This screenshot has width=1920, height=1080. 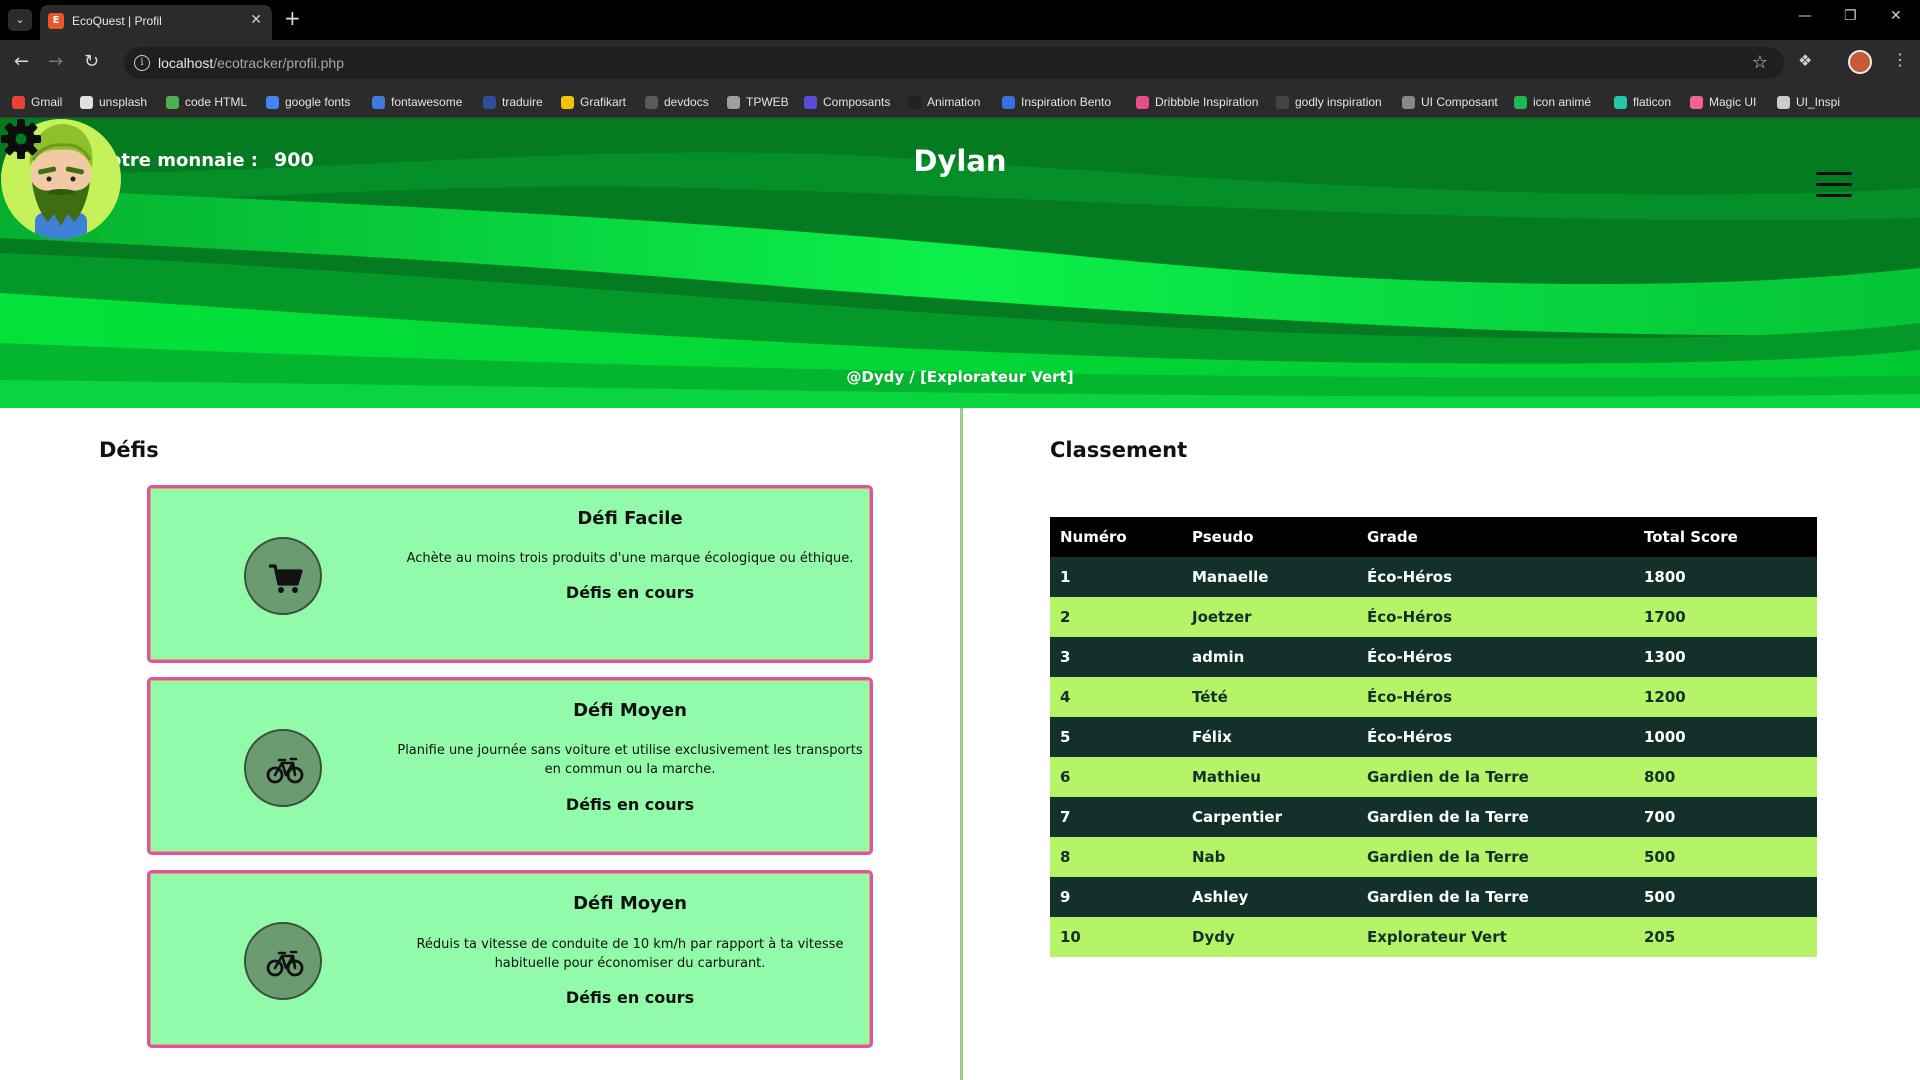 I want to click on table-cell: Ashley, so click(x=1269, y=897).